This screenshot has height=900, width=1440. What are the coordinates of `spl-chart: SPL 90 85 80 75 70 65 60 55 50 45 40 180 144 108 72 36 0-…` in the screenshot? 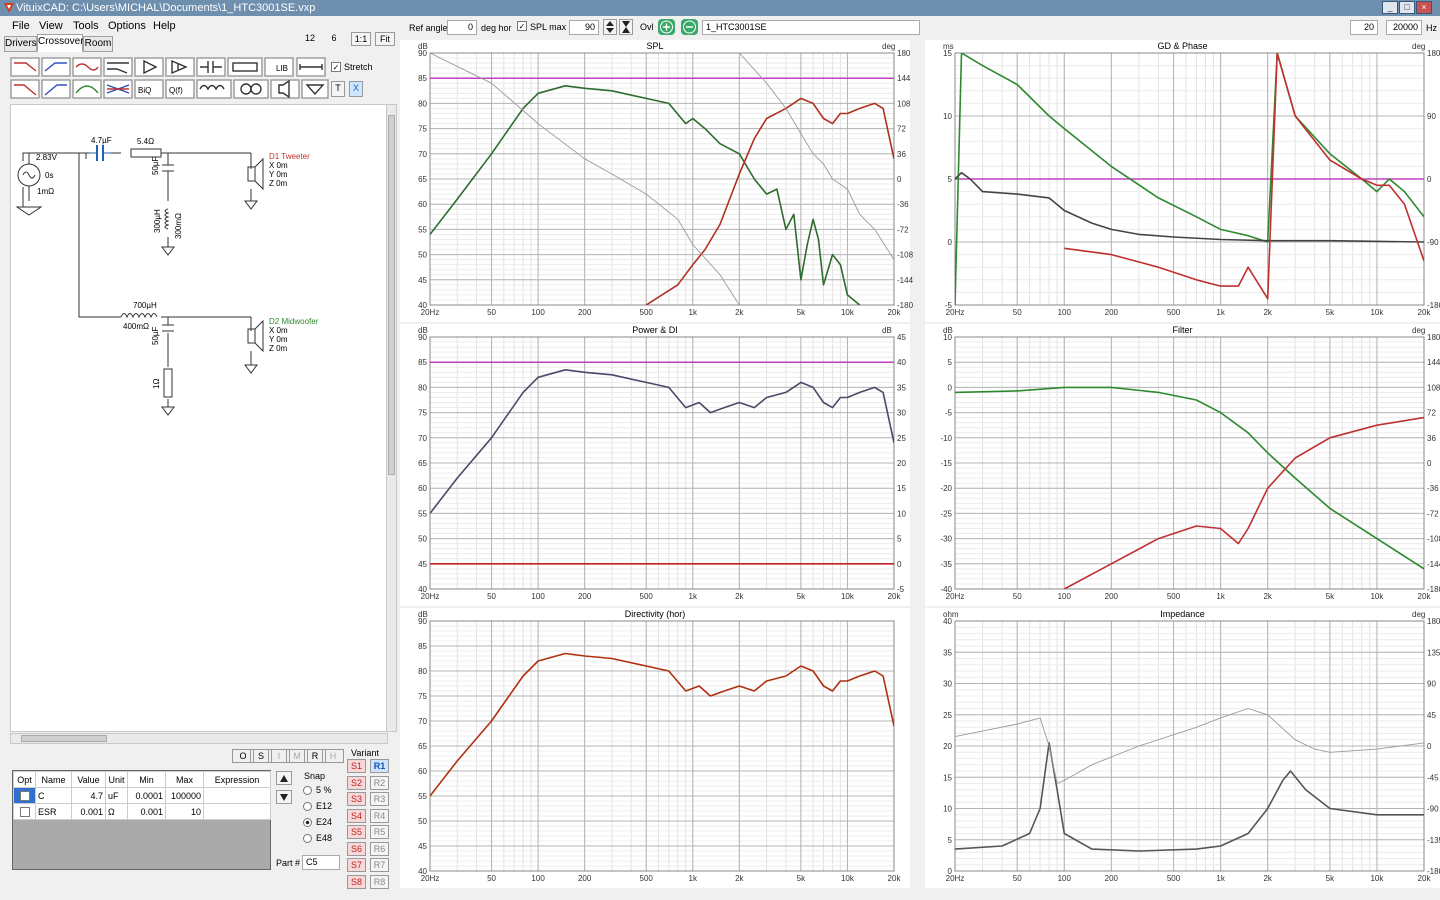 It's located at (657, 181).